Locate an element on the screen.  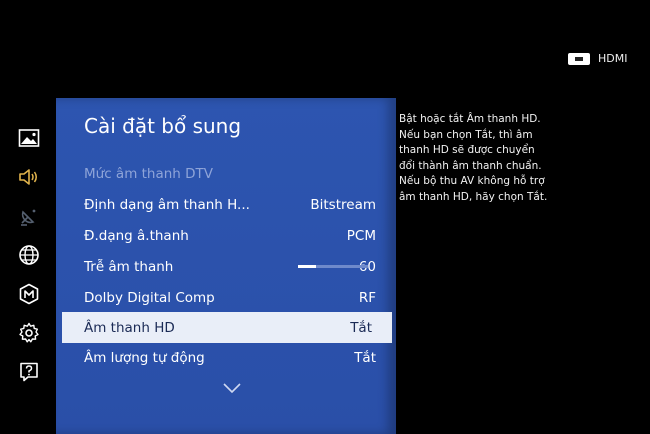
menu-item-label: Mức âm thanh DTV is located at coordinates (149, 174).